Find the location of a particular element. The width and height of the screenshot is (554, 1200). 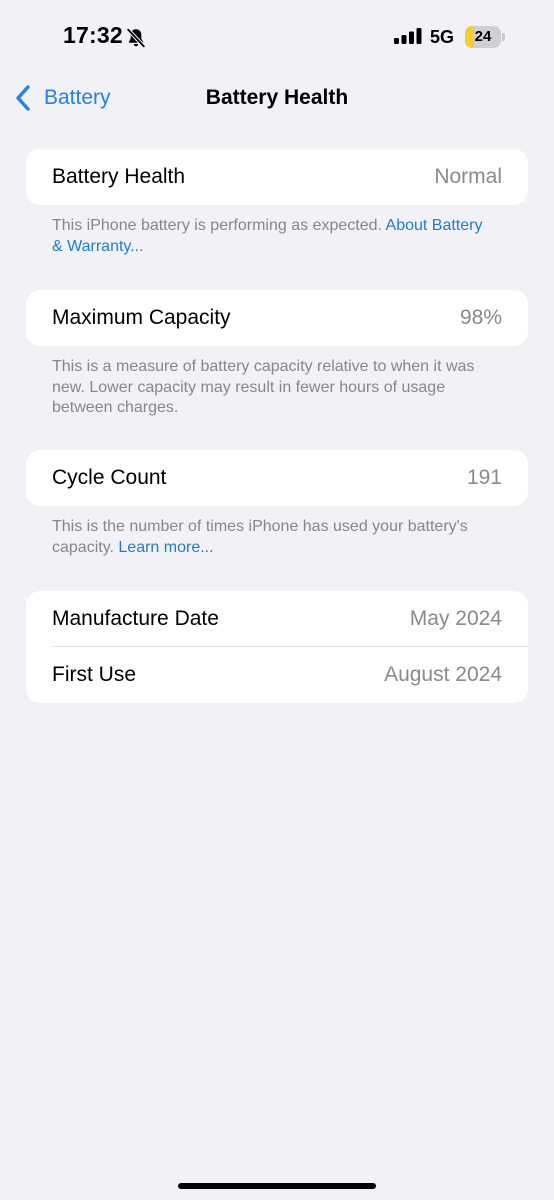

status-bar: 17:32 5G 24 is located at coordinates (277, 38).